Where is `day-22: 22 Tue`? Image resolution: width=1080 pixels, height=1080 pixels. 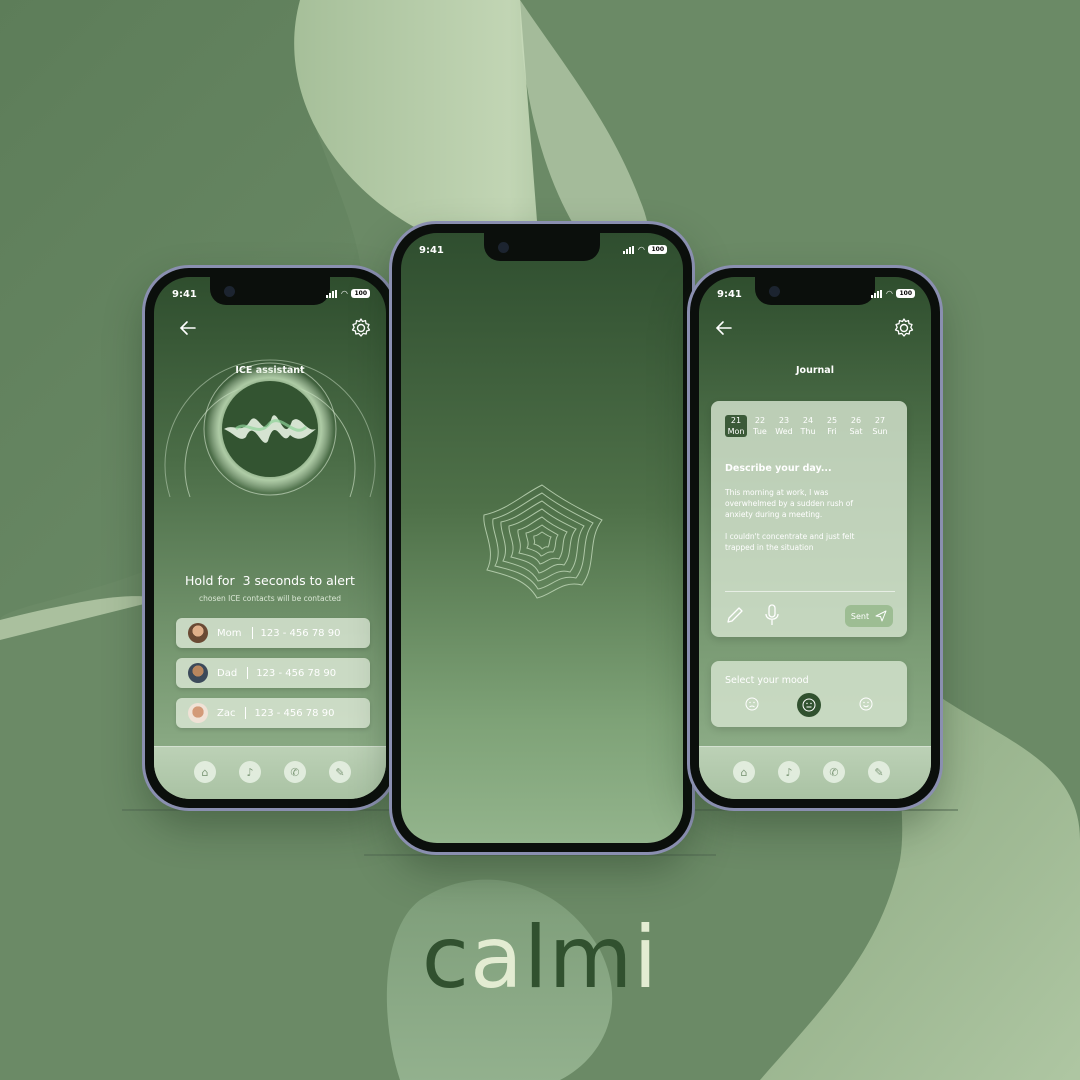 day-22: 22 Tue is located at coordinates (760, 426).